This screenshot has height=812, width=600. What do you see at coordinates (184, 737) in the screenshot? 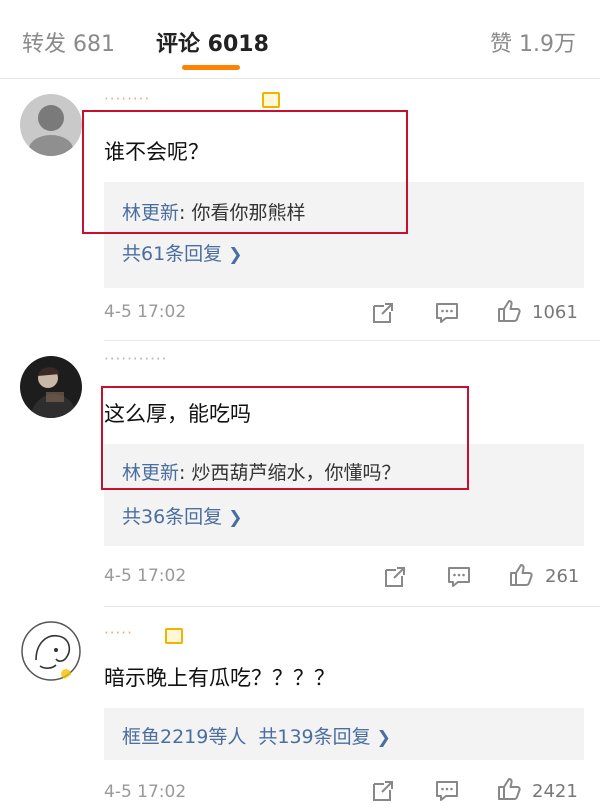
I see `reply-users: 框鱼2219等人` at bounding box center [184, 737].